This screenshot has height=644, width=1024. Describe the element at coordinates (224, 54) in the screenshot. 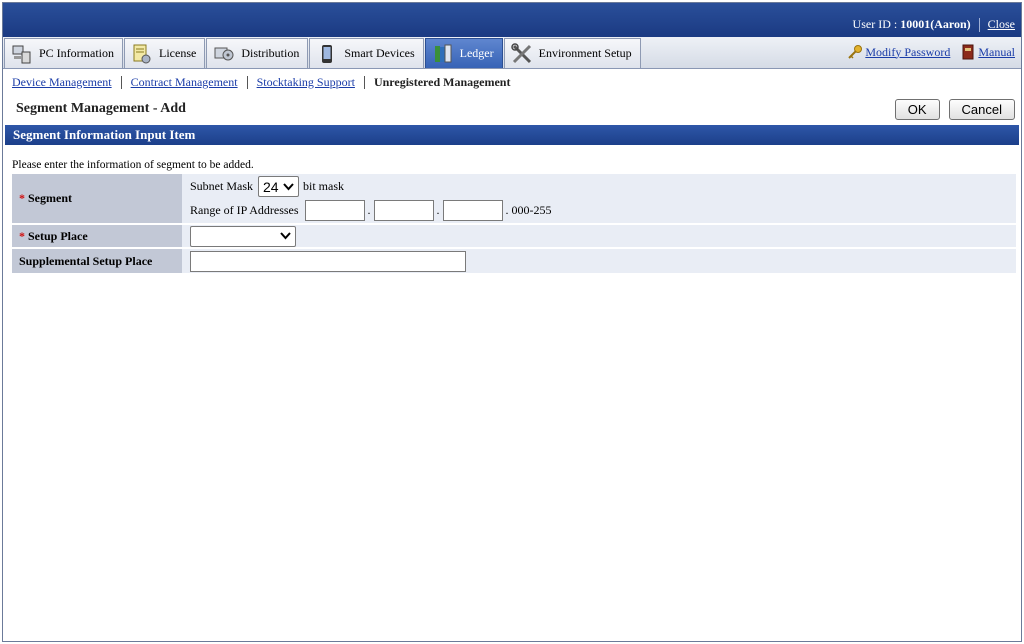

I see `distribution-icon` at that location.